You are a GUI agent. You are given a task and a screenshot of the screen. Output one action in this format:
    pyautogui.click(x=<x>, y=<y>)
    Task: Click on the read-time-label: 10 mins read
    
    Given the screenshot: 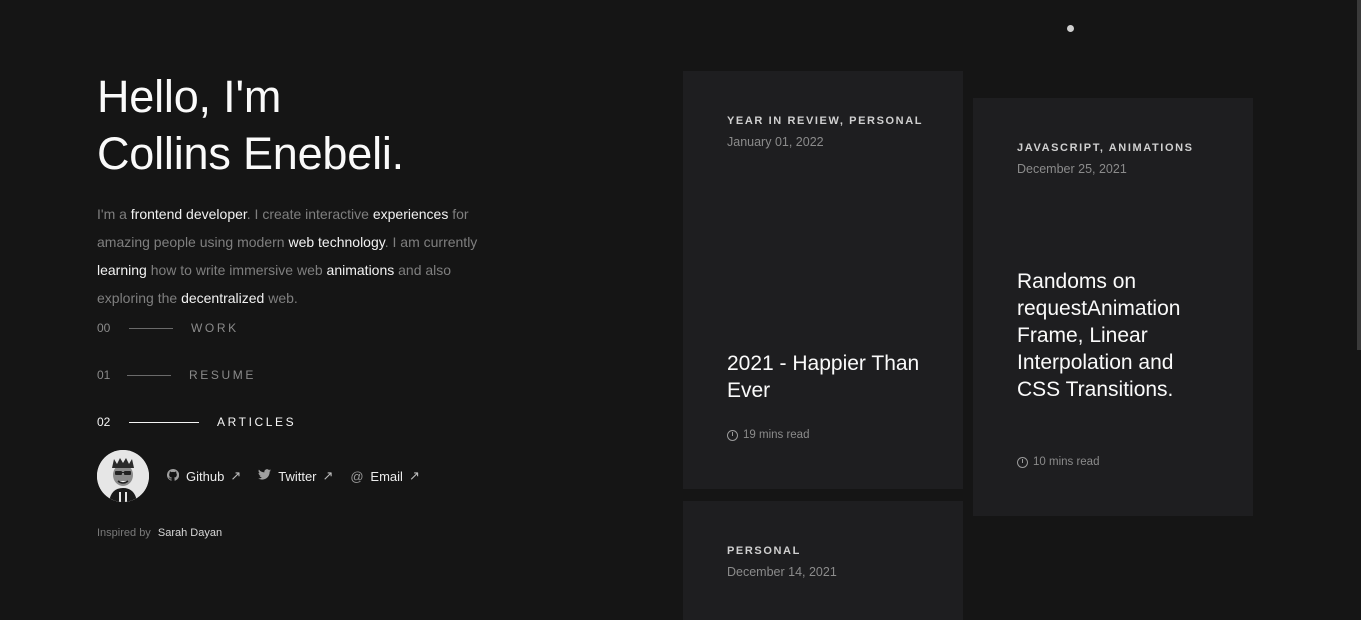 What is the action you would take?
    pyautogui.click(x=1066, y=462)
    